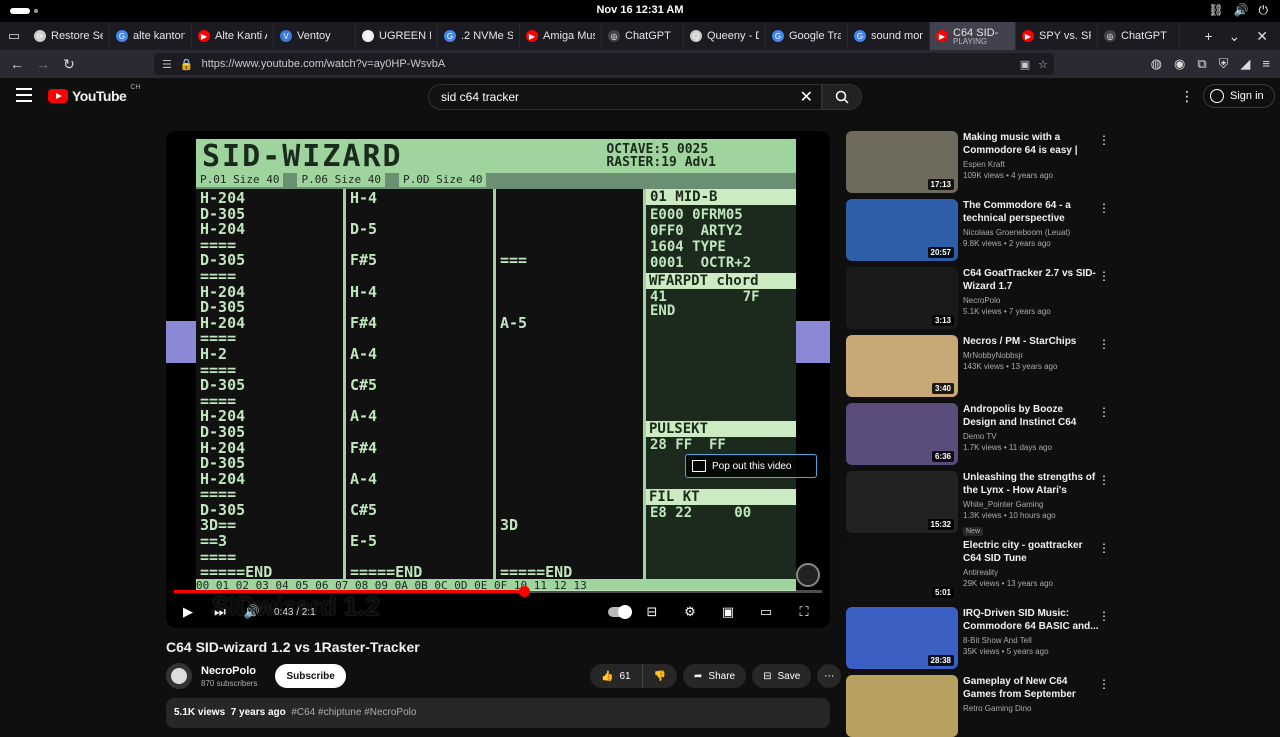  I want to click on picture-in-picture-icon: ▣, so click(1025, 64).